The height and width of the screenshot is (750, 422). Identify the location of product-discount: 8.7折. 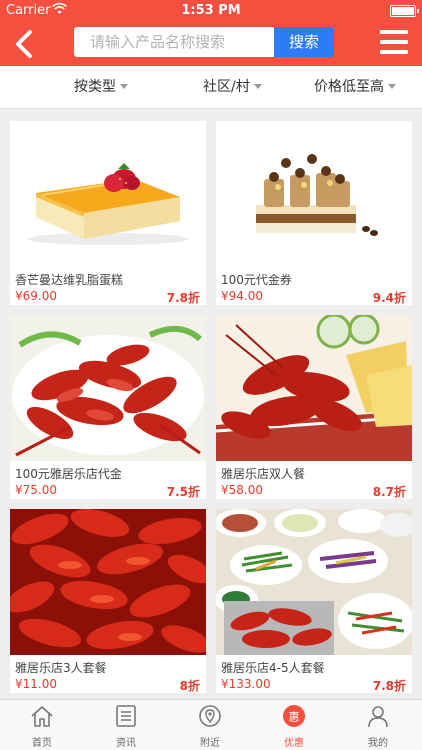
(389, 492).